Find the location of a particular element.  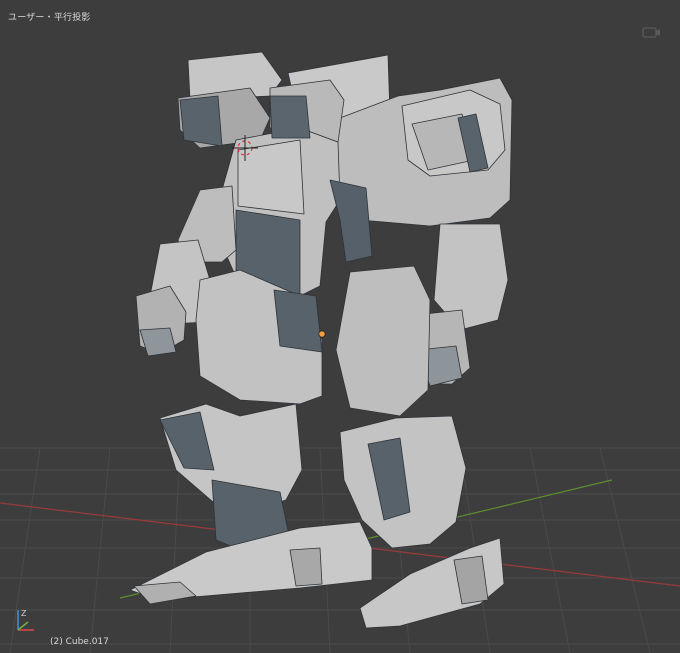

axis-gizmo-icon: Z is located at coordinates (25, 620).